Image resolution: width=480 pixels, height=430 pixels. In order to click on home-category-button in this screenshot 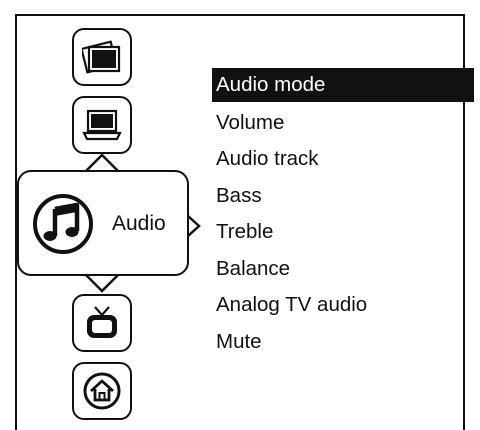, I will do `click(102, 391)`.